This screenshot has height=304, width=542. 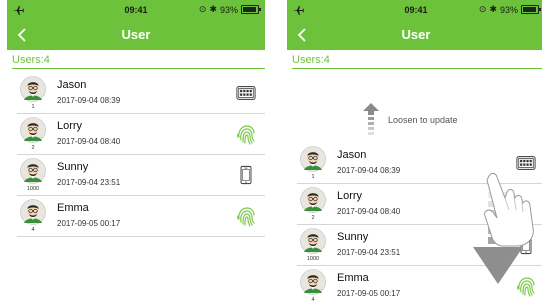 I want to click on pull-to-refresh-hint: Loosen to update, so click(x=414, y=119).